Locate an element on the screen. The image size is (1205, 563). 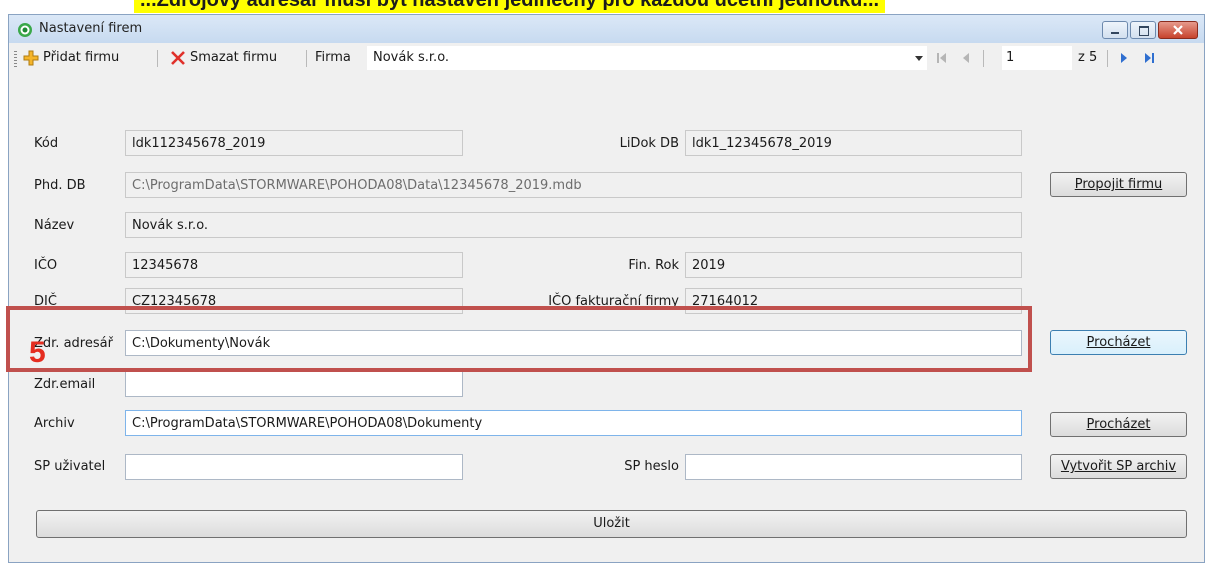
ulozit-label: Uložit is located at coordinates (611, 523).